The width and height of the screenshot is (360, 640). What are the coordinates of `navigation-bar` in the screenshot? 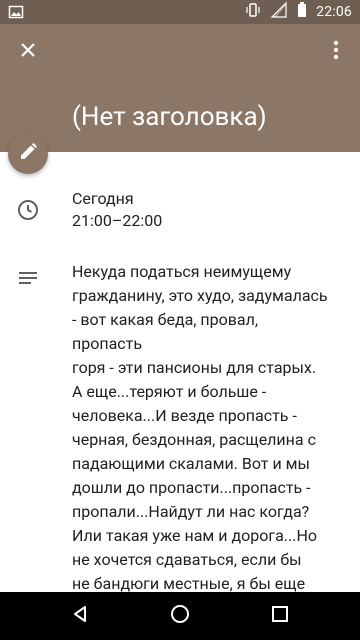 It's located at (180, 616).